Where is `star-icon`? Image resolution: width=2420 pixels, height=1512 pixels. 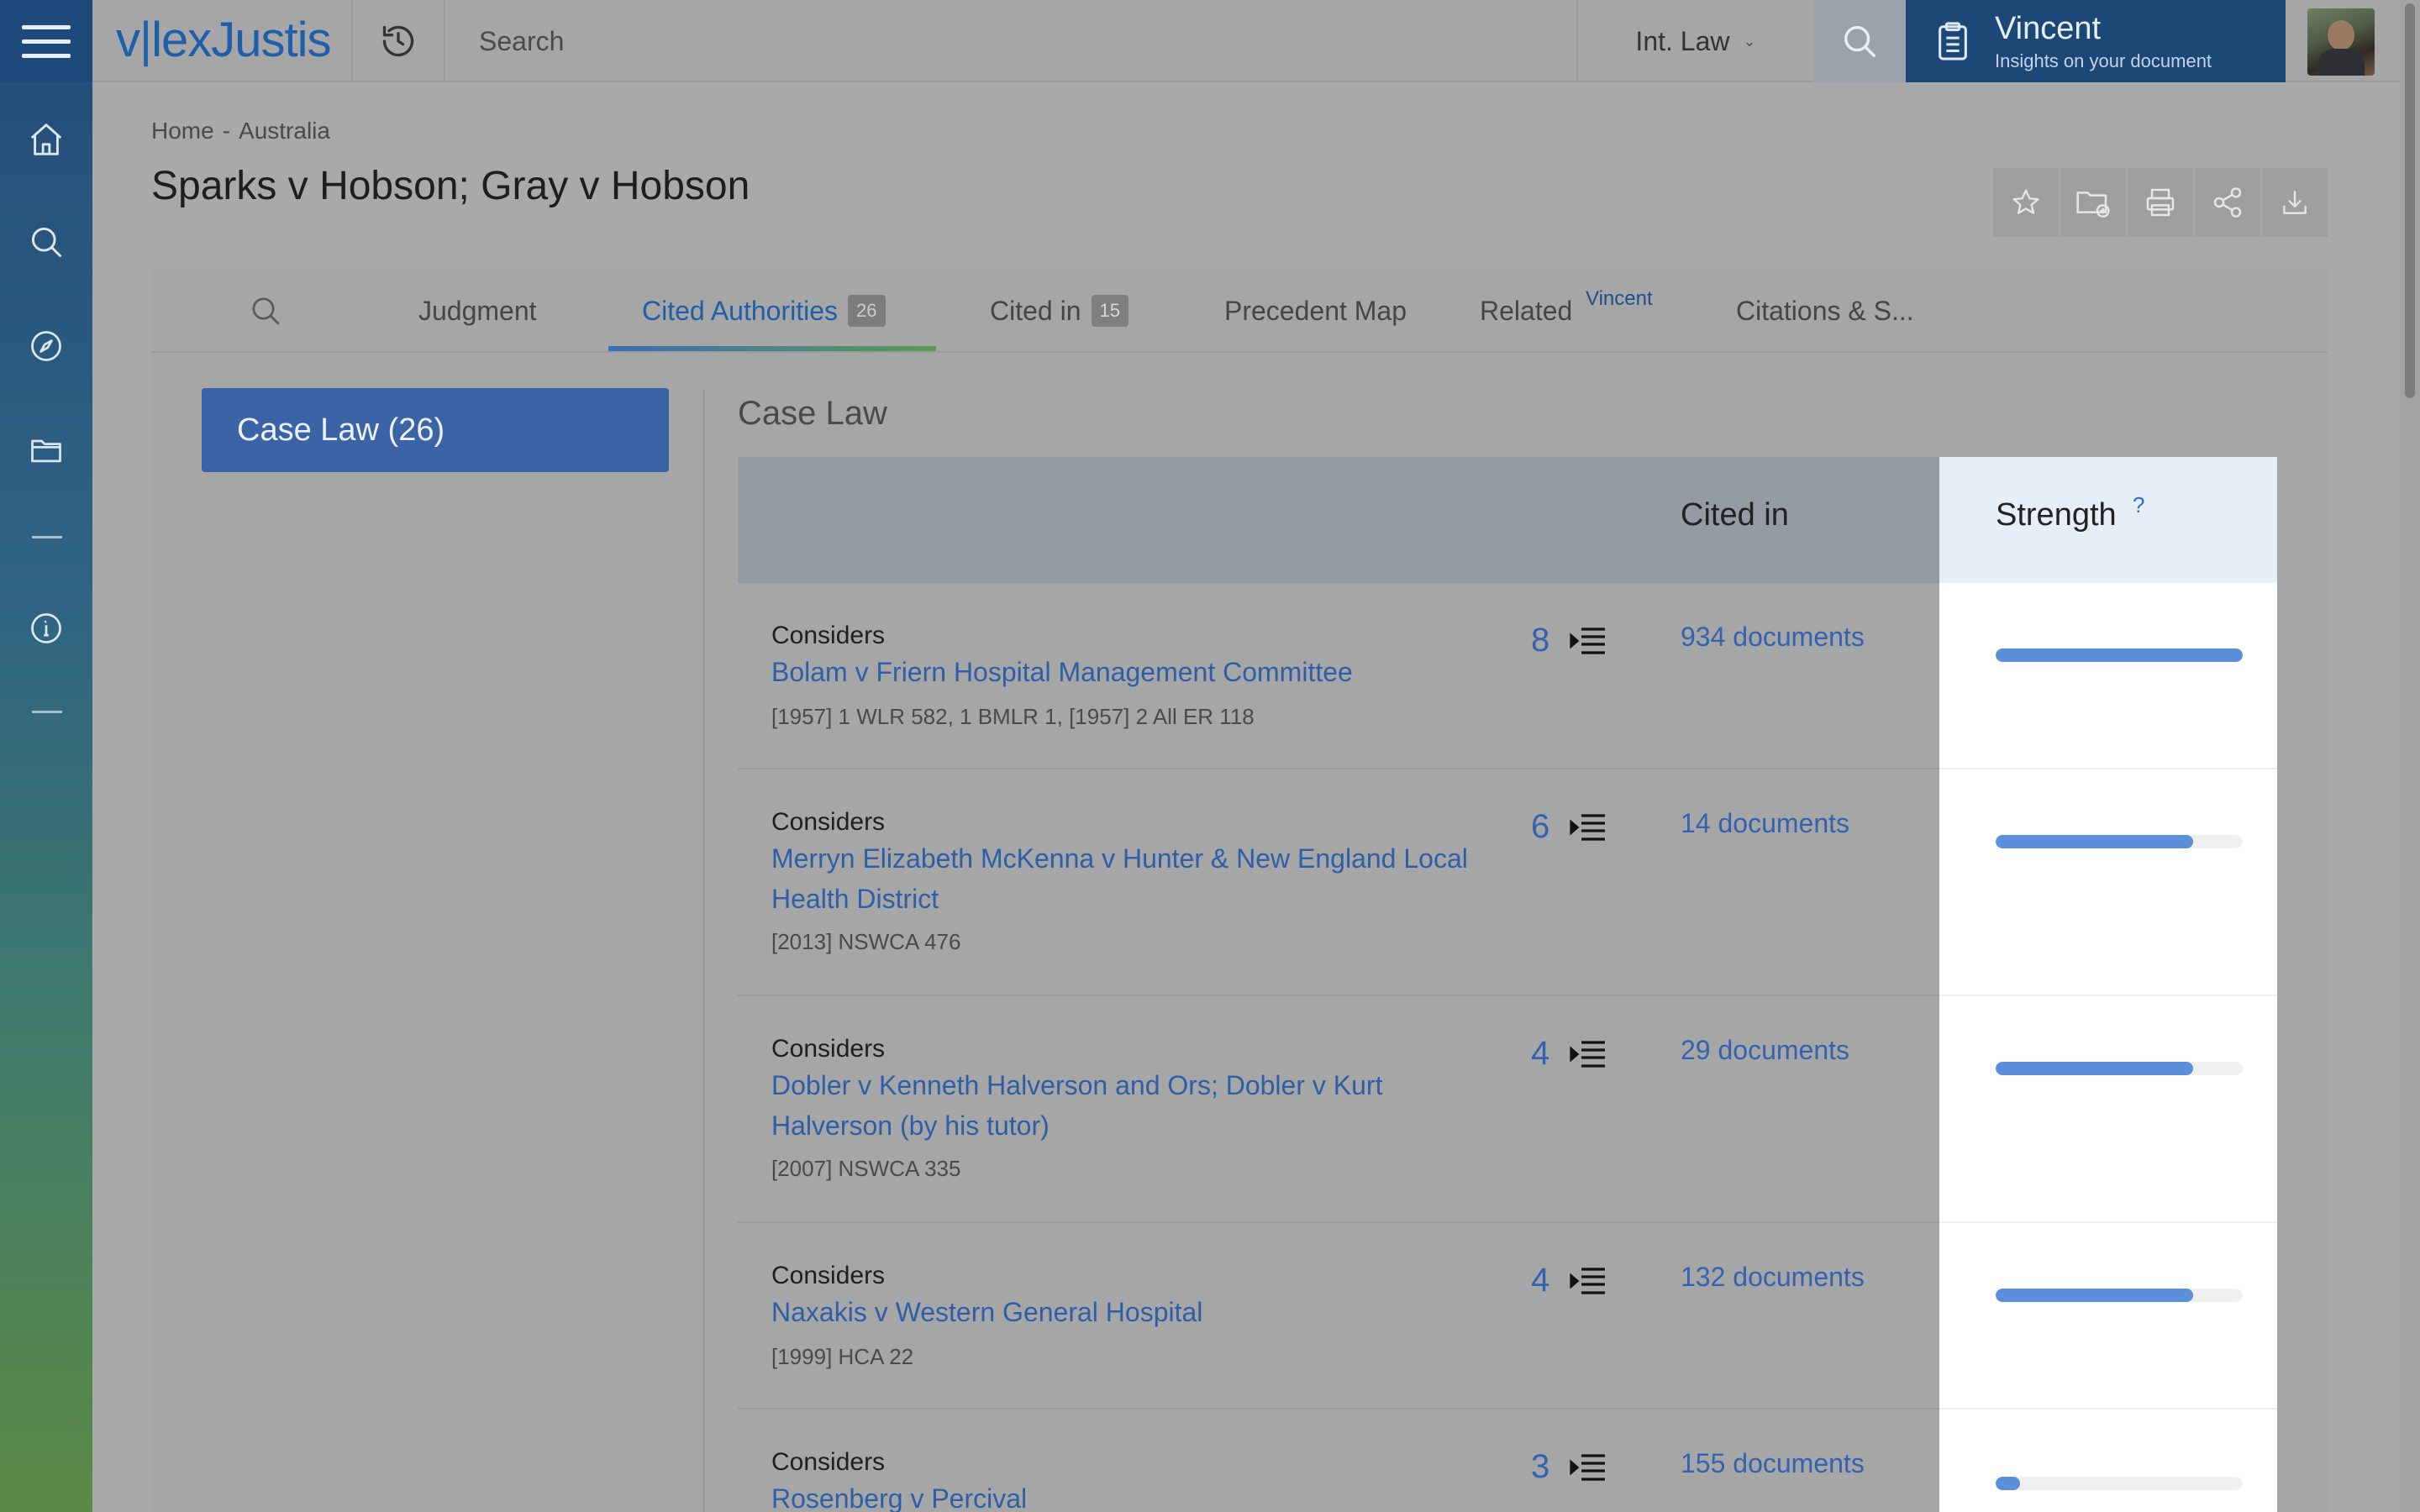 star-icon is located at coordinates (2026, 201).